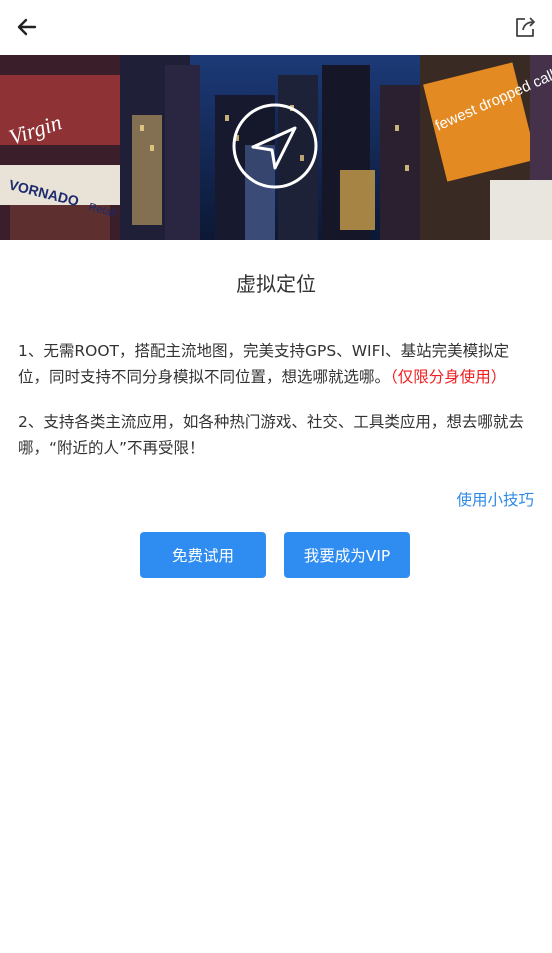 The image size is (552, 953). Describe the element at coordinates (448, 377) in the screenshot. I see `clone-only-note: （仅限分身使用）` at that location.